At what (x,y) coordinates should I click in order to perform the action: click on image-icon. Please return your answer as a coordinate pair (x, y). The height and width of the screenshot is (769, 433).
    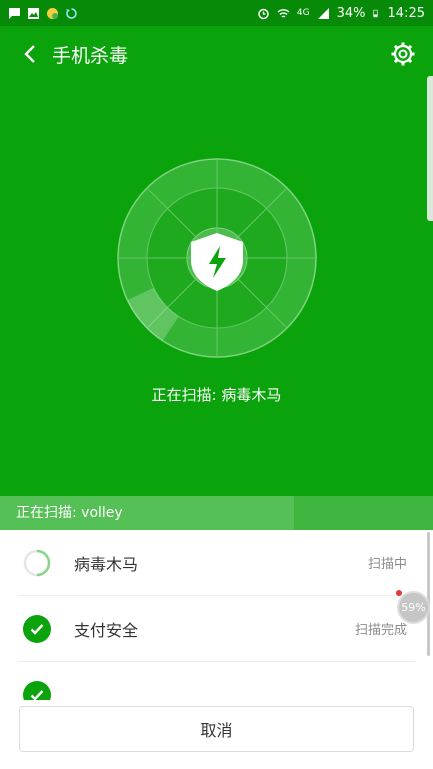
    Looking at the image, I should click on (33, 13).